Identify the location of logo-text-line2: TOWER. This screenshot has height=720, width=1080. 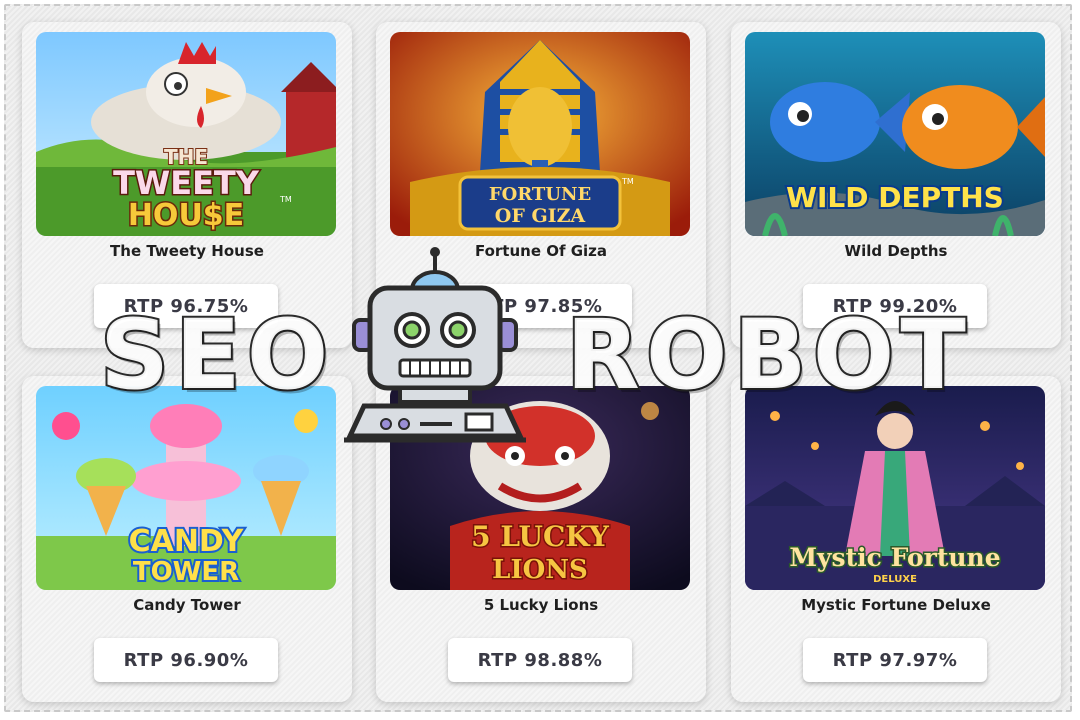
(186, 572).